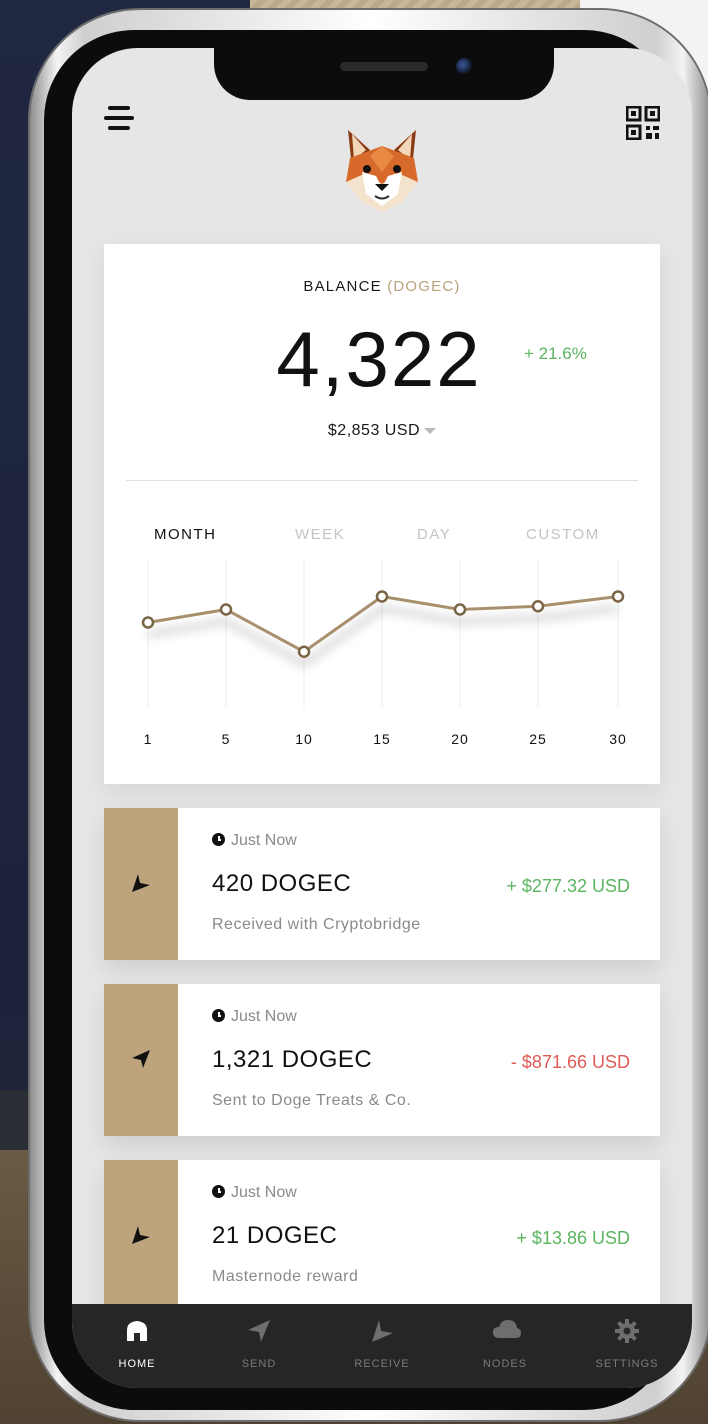 The width and height of the screenshot is (708, 1424). I want to click on nav-receive: RECEIVE, so click(382, 1346).